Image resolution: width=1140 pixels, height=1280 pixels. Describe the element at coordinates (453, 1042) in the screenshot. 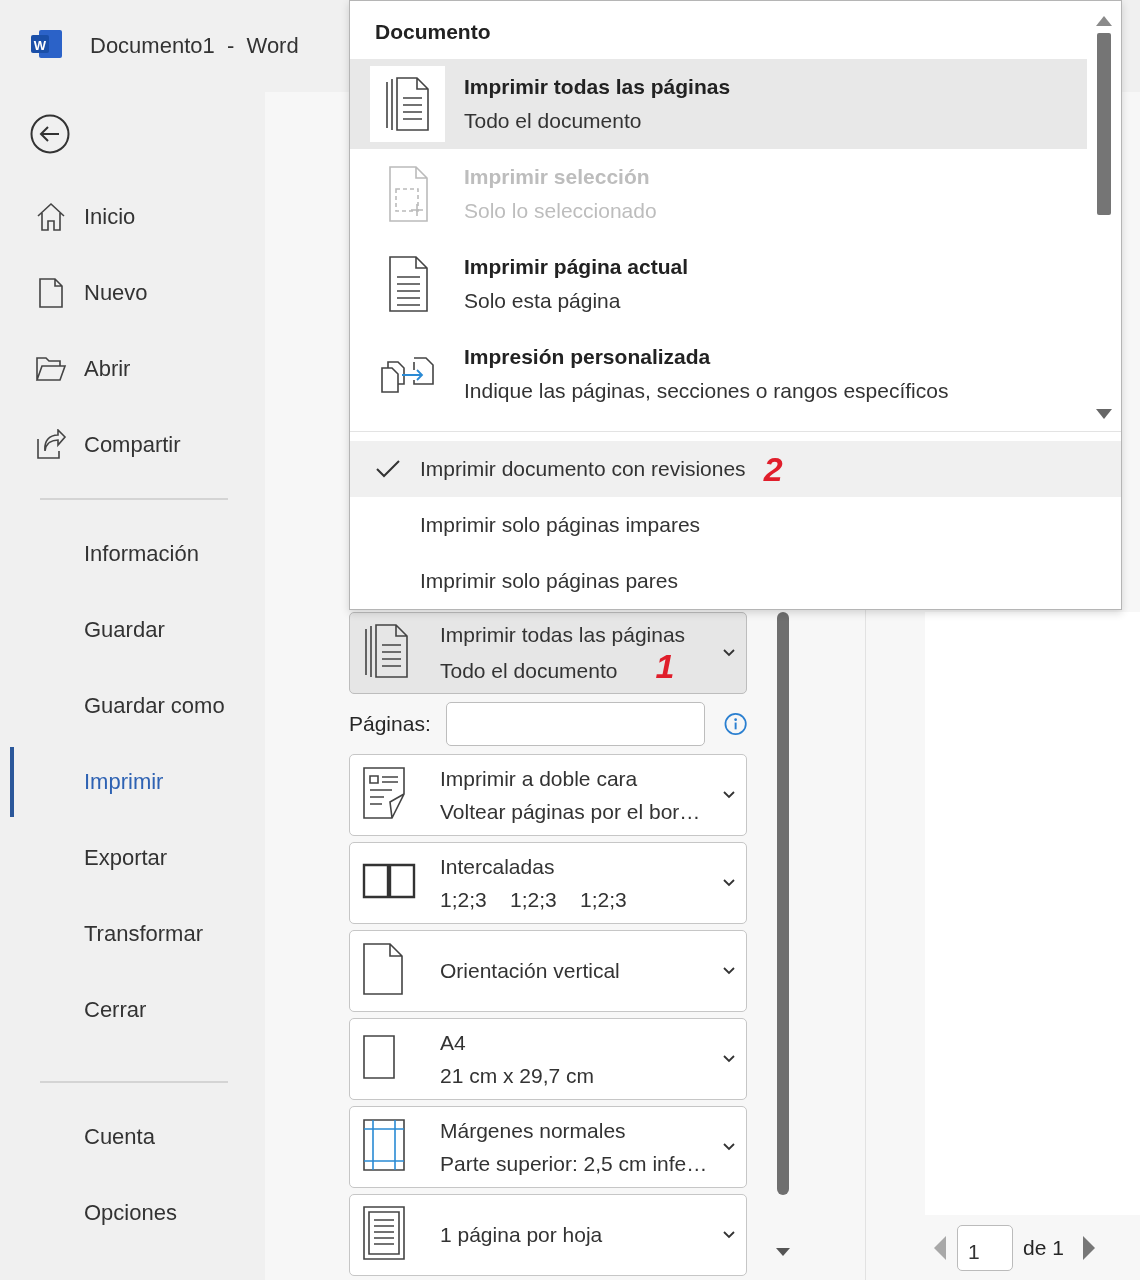

I see `setting-title: A4` at that location.